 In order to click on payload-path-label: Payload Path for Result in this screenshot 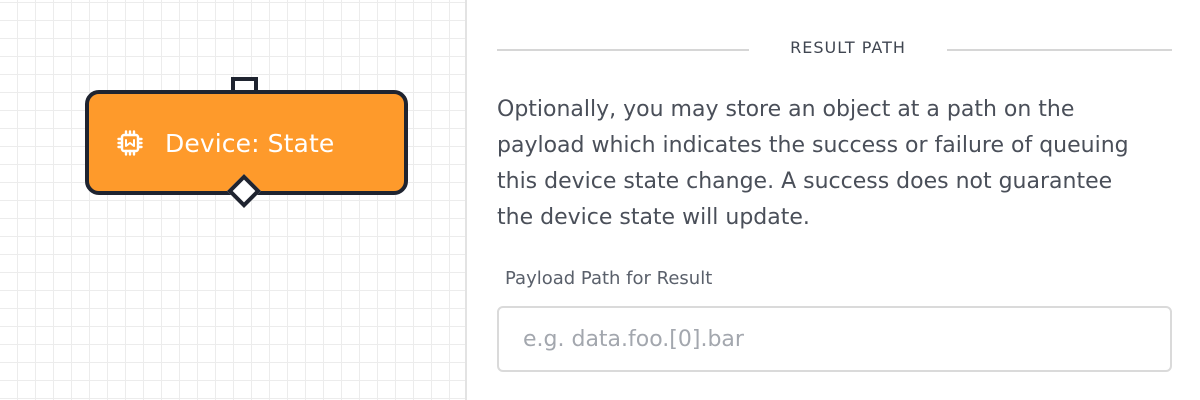, I will do `click(609, 278)`.